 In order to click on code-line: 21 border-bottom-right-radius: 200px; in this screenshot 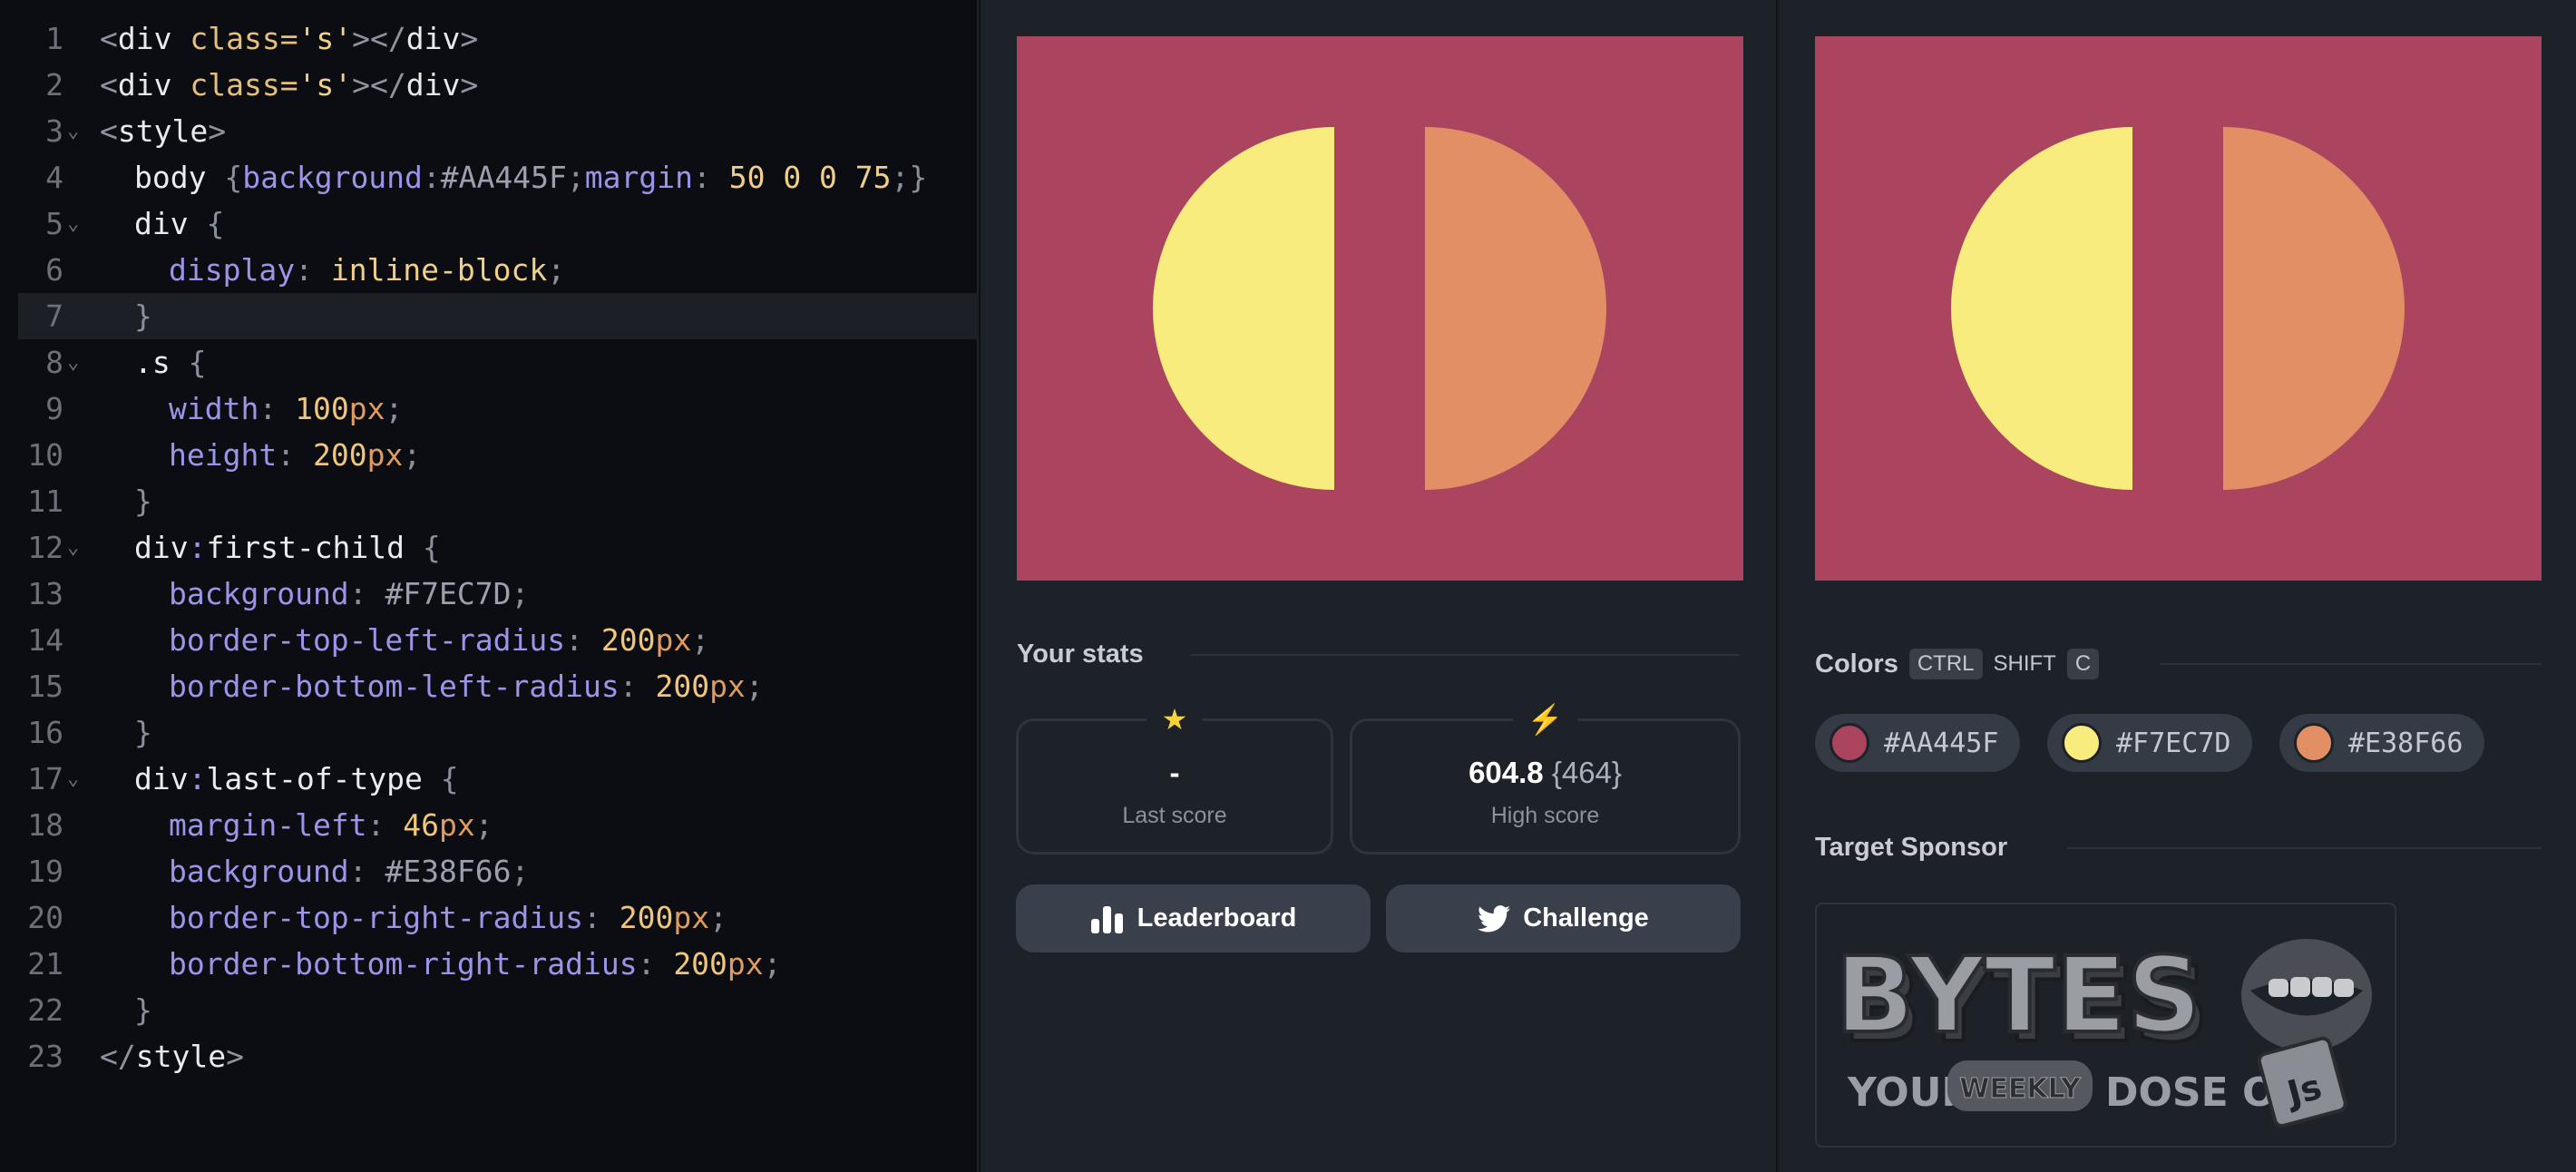, I will do `click(498, 964)`.